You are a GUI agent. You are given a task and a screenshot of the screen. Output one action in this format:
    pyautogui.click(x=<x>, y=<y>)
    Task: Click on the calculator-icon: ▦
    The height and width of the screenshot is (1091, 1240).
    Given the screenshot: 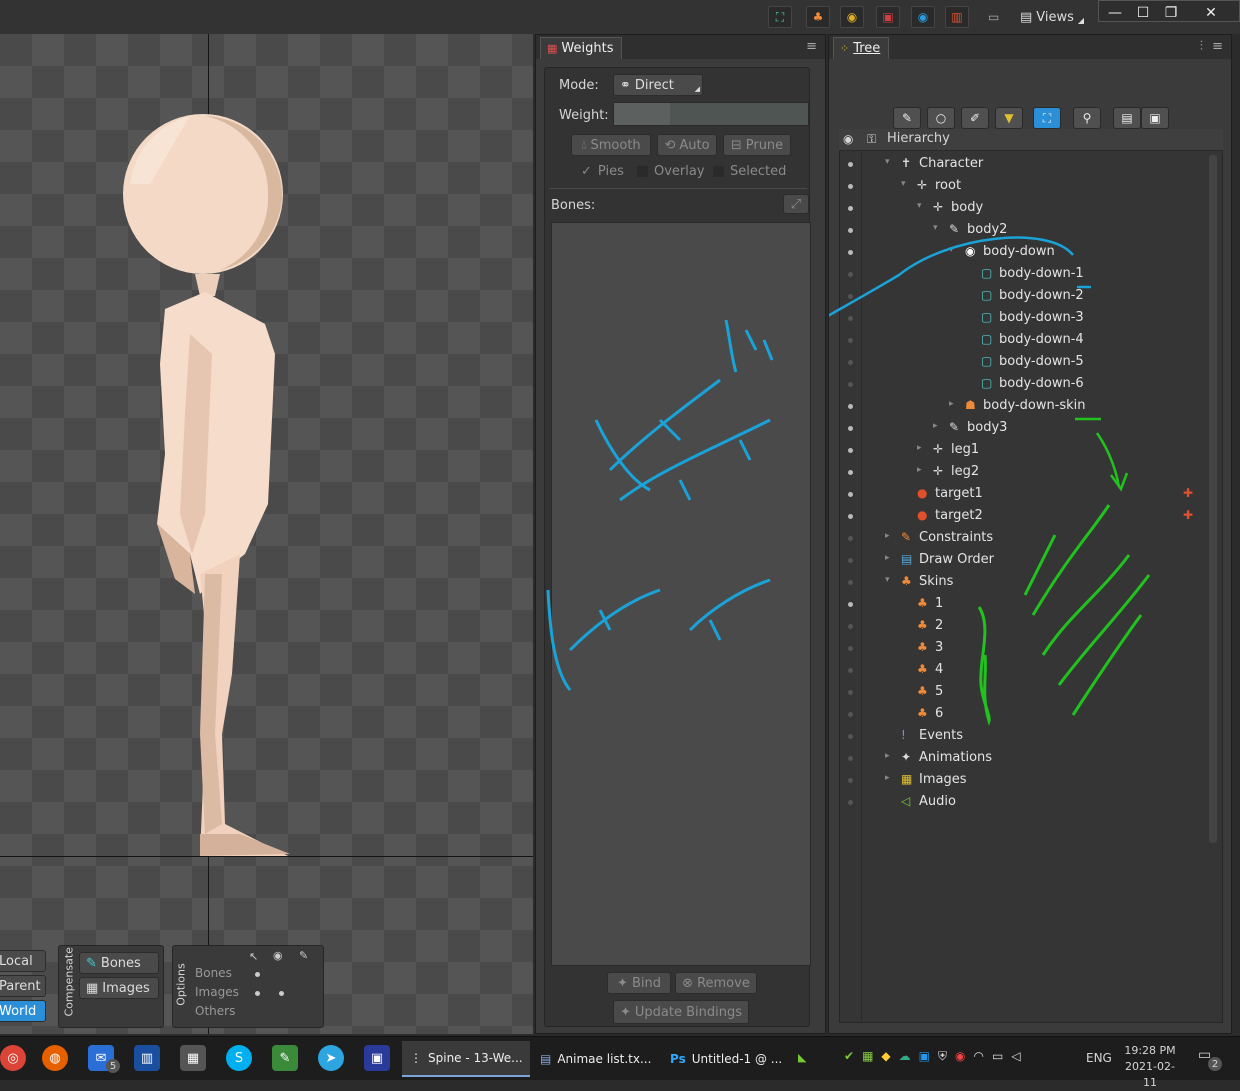 What is the action you would take?
    pyautogui.click(x=193, y=1058)
    